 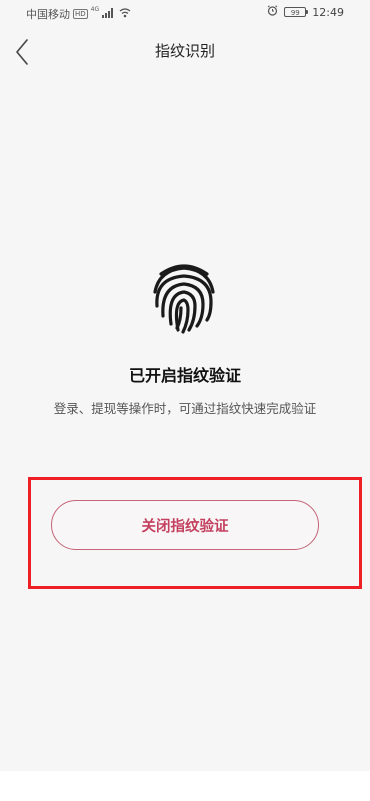 I want to click on hd-badge: HD, so click(x=80, y=14).